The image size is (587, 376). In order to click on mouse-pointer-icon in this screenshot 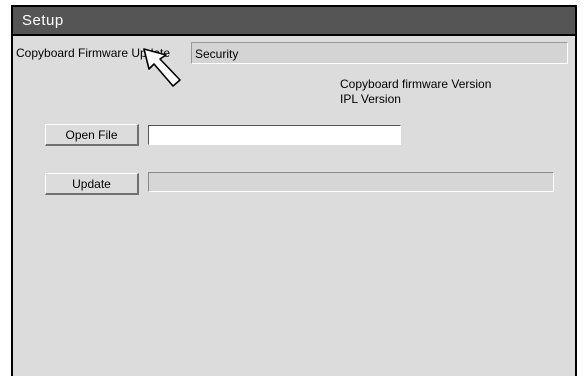, I will do `click(162, 67)`.